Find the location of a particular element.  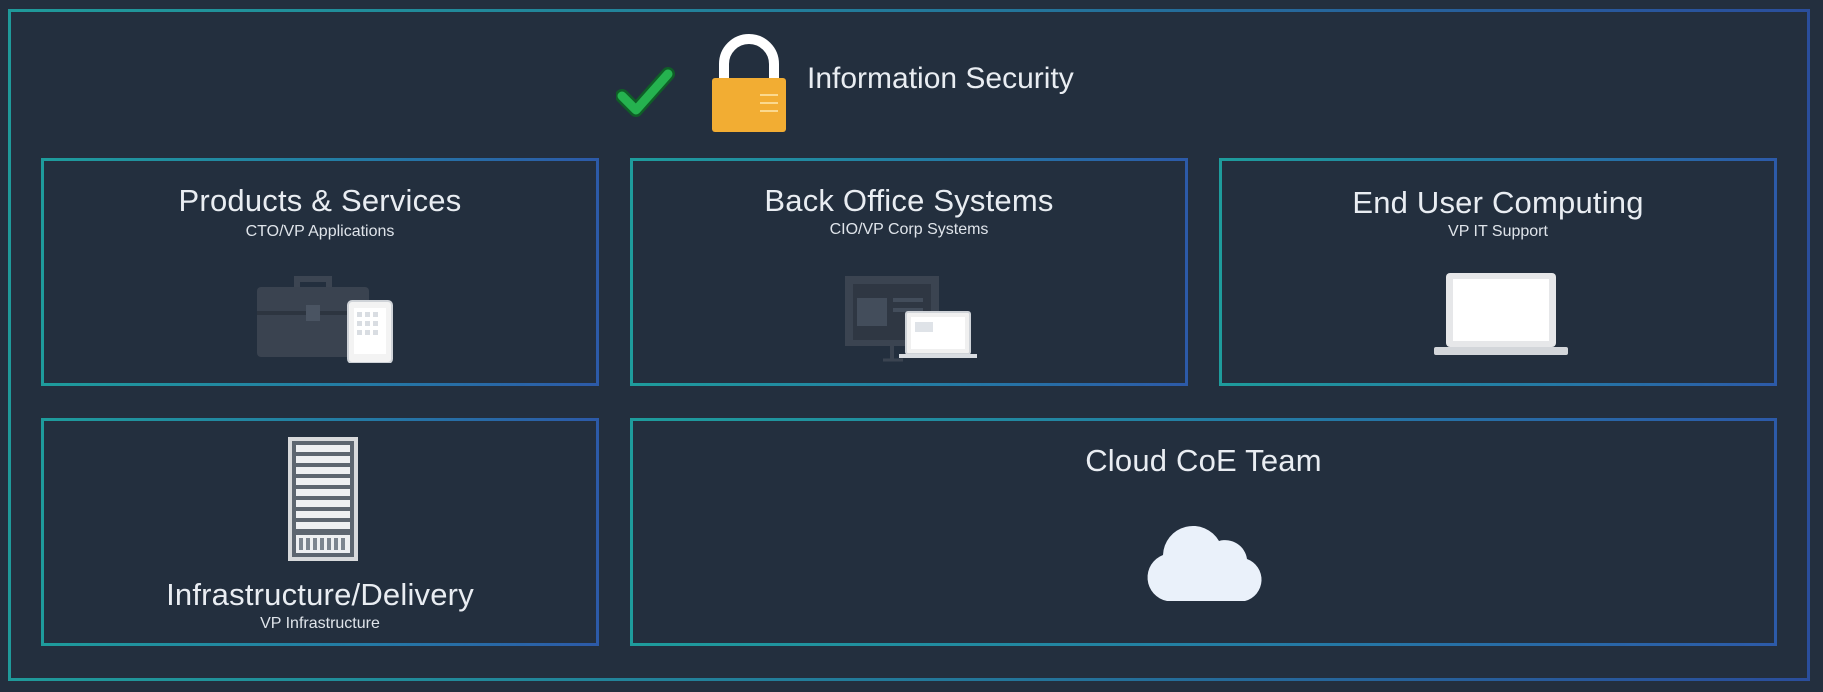

padlock-icon is located at coordinates (749, 86).